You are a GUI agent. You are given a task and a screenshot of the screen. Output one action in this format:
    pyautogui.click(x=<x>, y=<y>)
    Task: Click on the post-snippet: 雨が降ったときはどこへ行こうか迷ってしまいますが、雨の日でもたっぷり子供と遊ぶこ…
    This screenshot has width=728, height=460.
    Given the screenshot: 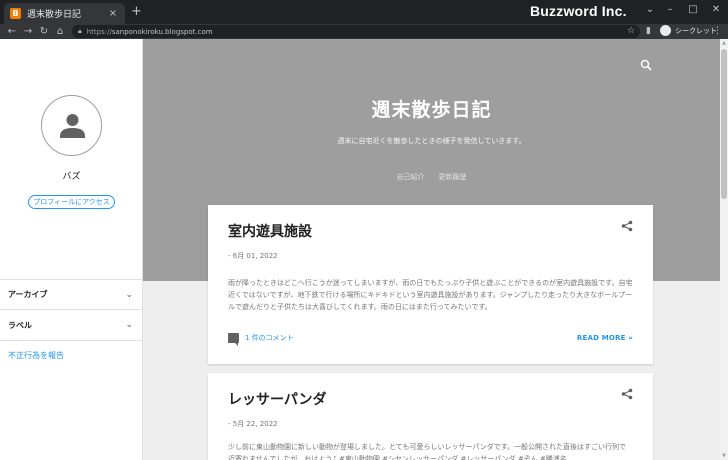 What is the action you would take?
    pyautogui.click(x=430, y=295)
    